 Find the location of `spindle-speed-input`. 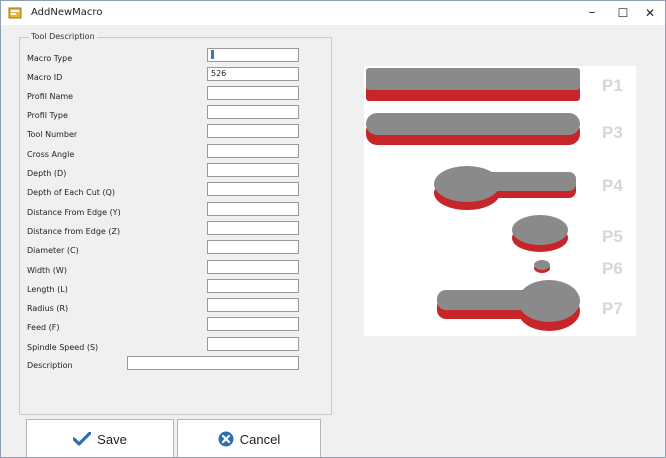

spindle-speed-input is located at coordinates (253, 344).